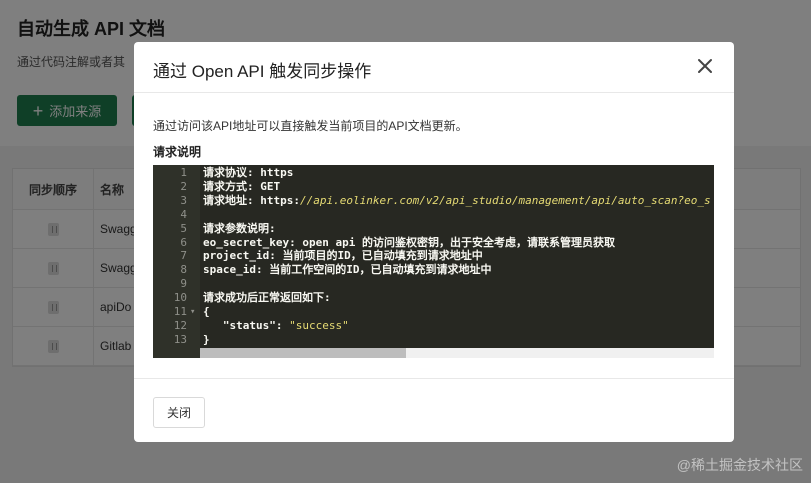  I want to click on fold-arrow-icon: ▾, so click(192, 312).